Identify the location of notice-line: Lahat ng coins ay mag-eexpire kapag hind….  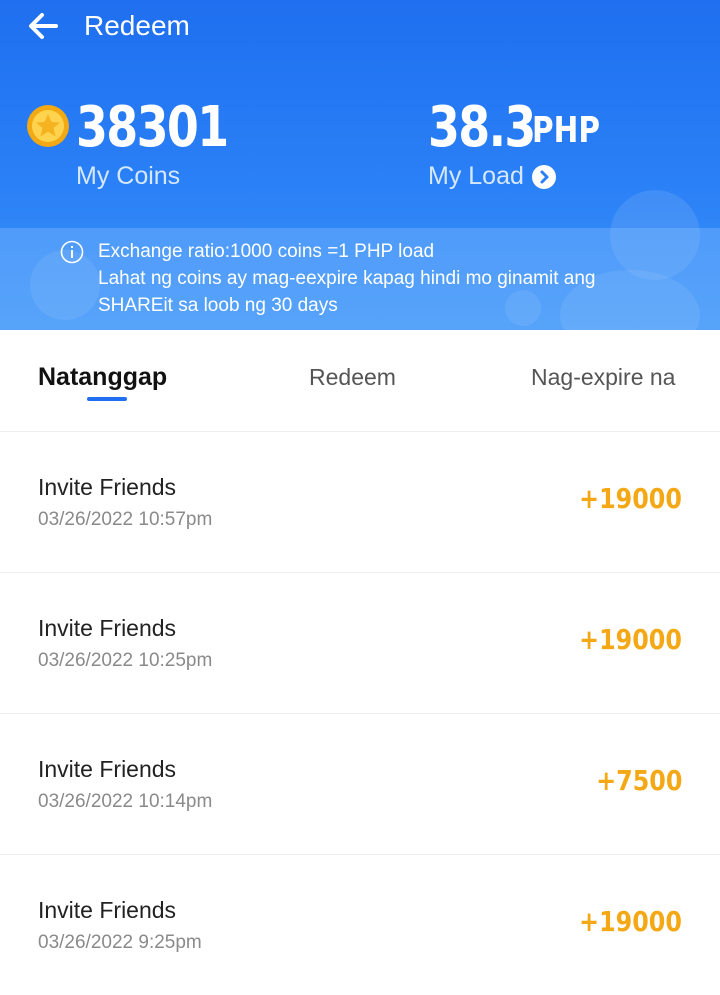
(347, 278).